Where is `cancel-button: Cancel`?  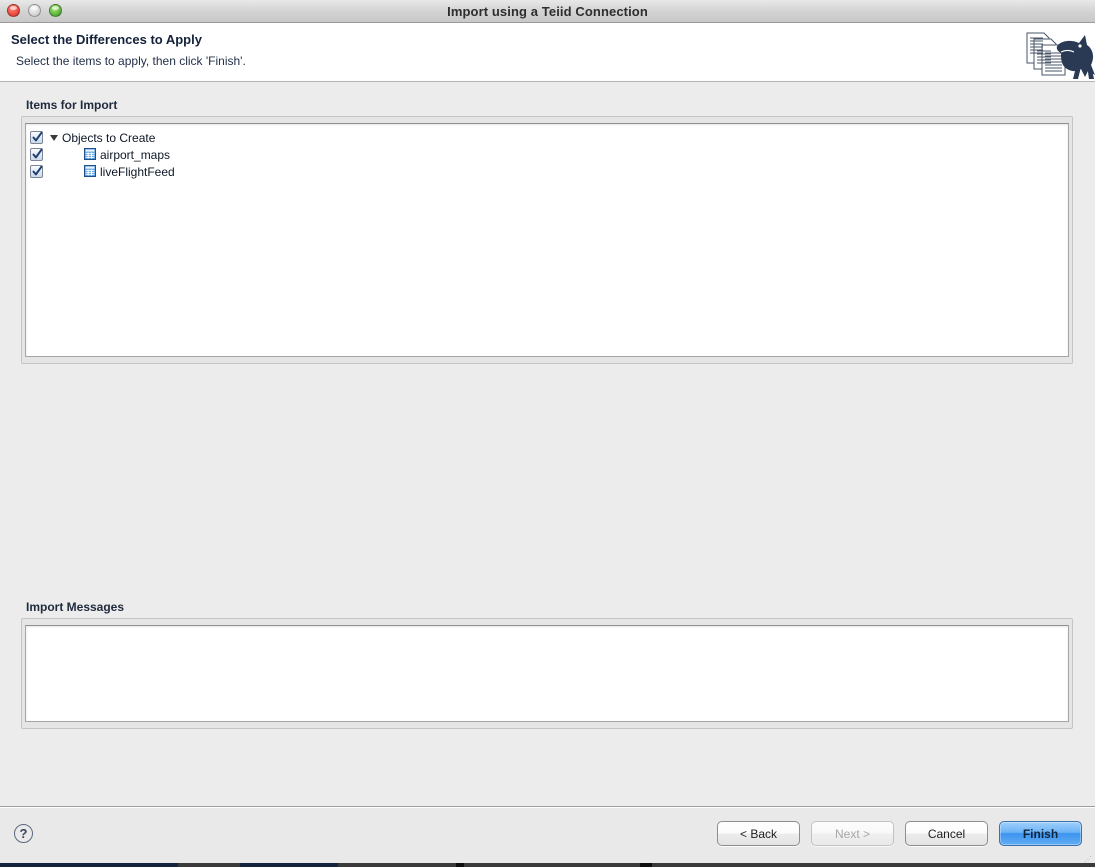 cancel-button: Cancel is located at coordinates (946, 833).